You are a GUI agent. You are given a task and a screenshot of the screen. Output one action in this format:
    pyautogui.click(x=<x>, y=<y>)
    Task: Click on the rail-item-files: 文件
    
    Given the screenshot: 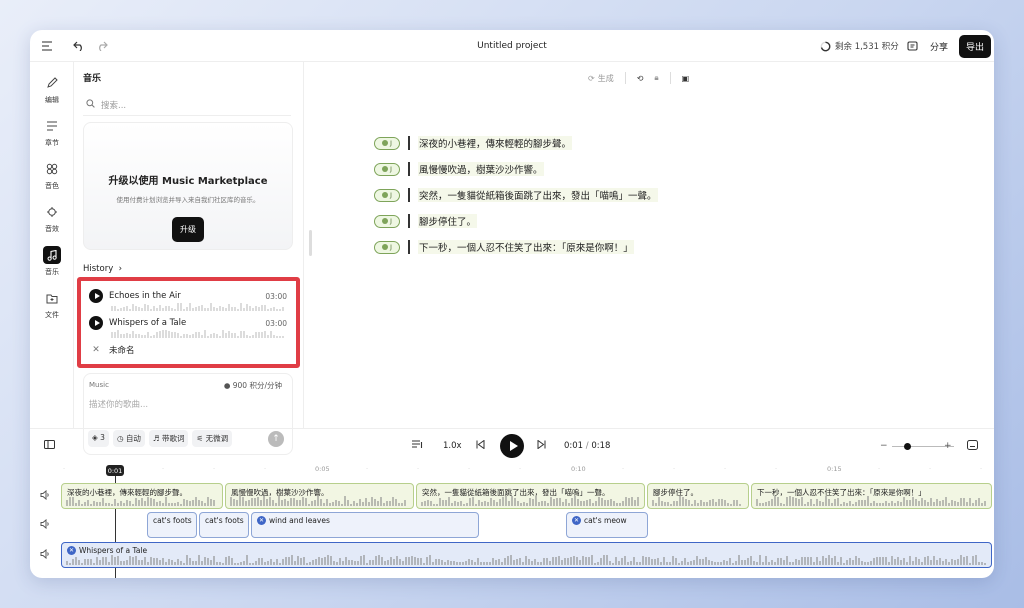 What is the action you would take?
    pyautogui.click(x=52, y=304)
    